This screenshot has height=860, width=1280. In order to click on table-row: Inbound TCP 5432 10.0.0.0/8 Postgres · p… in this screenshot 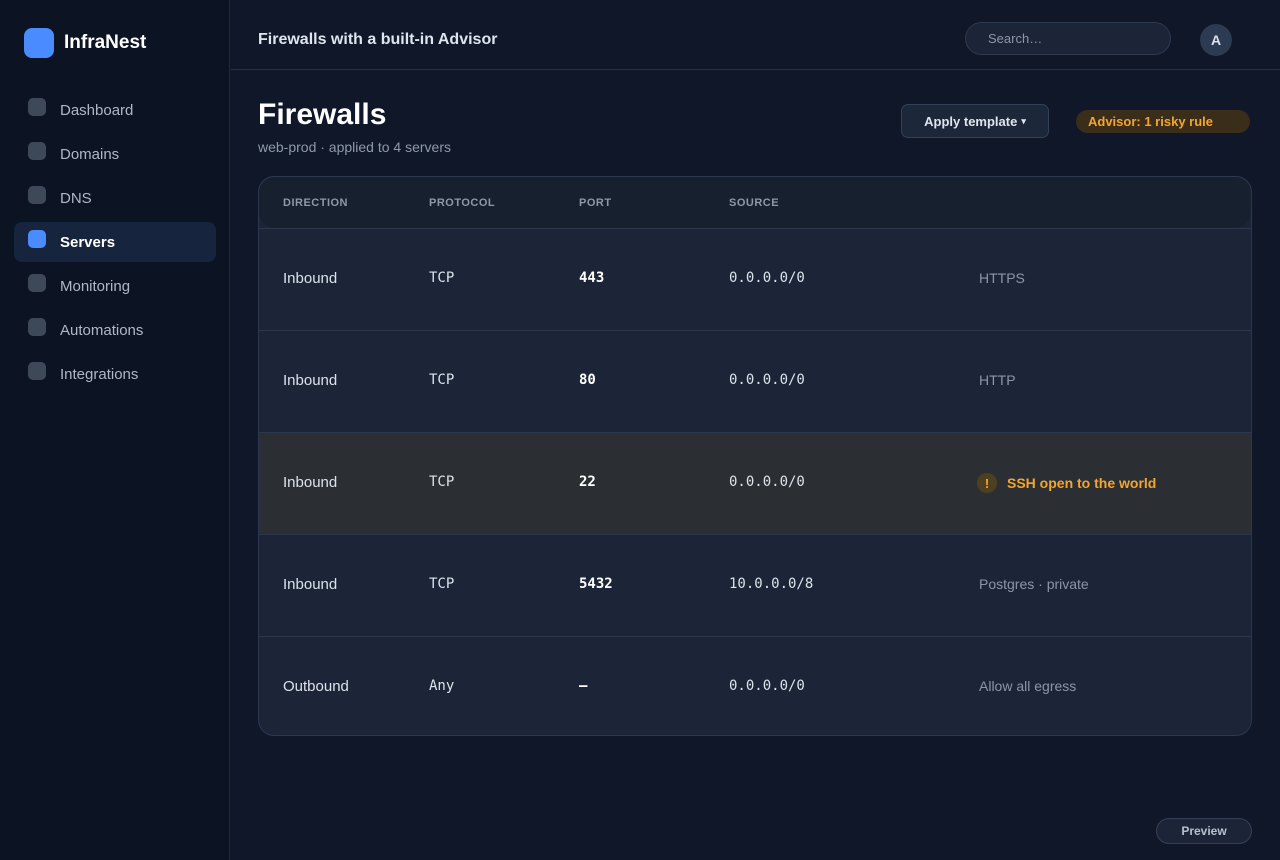, I will do `click(755, 585)`.